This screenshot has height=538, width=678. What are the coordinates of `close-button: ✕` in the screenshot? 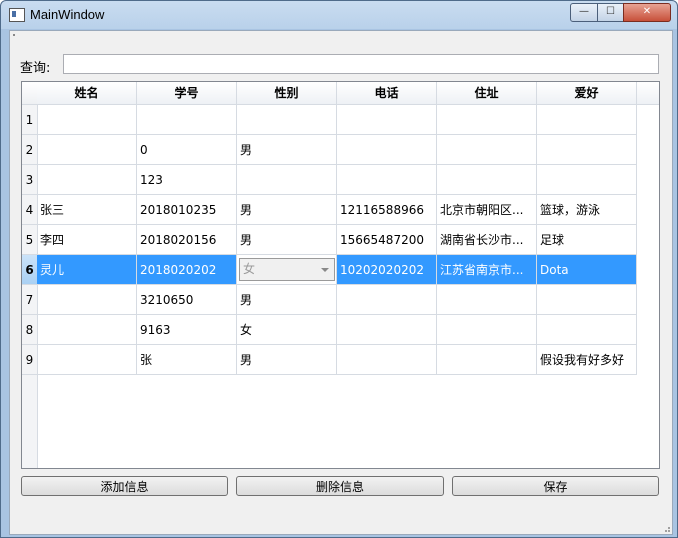 It's located at (647, 12).